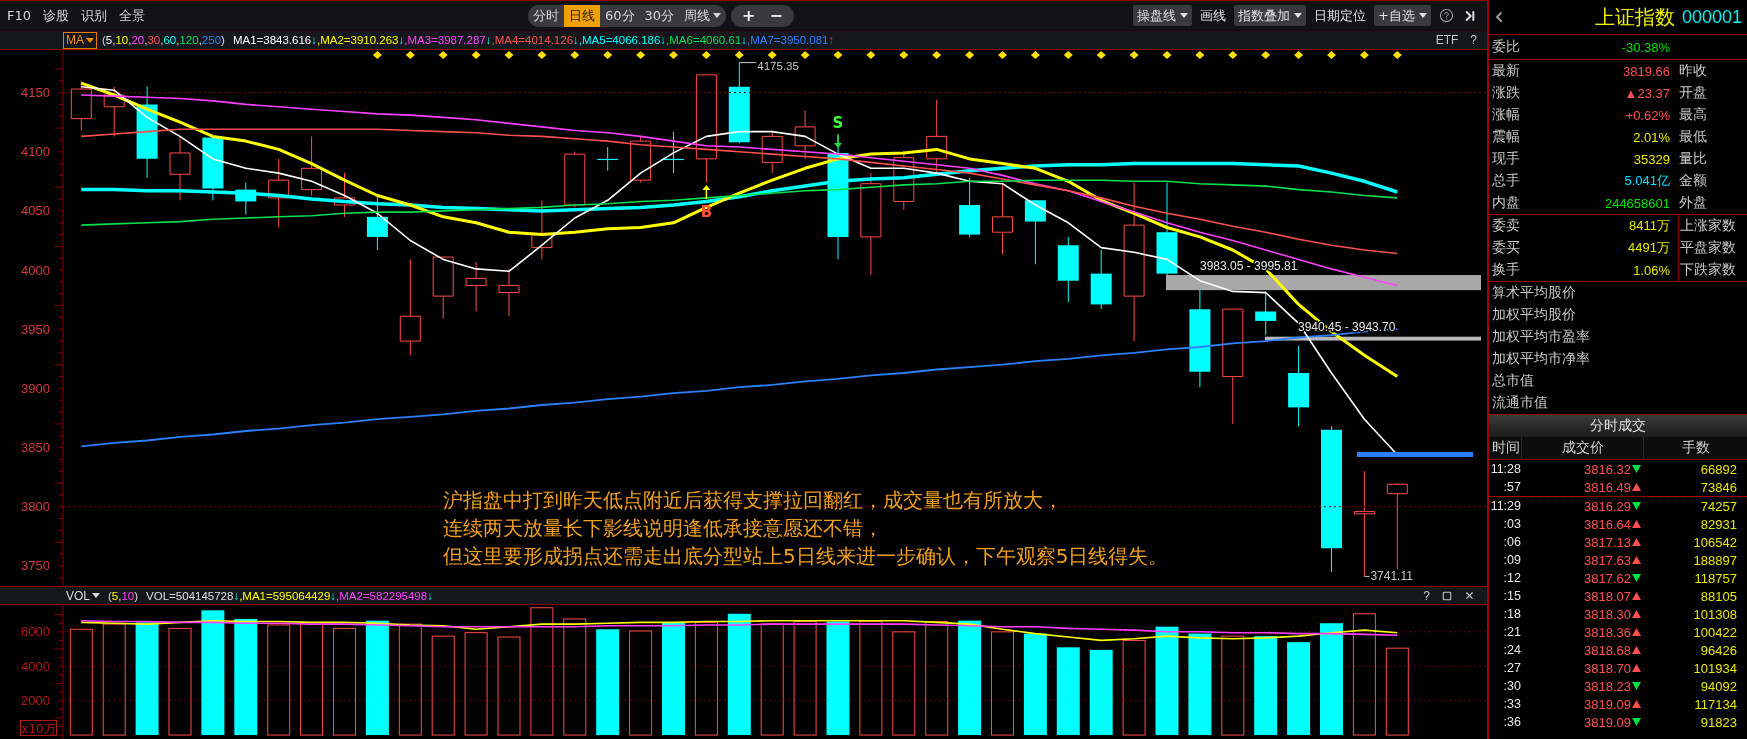 This screenshot has width=1747, height=739. What do you see at coordinates (1718, 686) in the screenshot?
I see `trade-volume: 94092` at bounding box center [1718, 686].